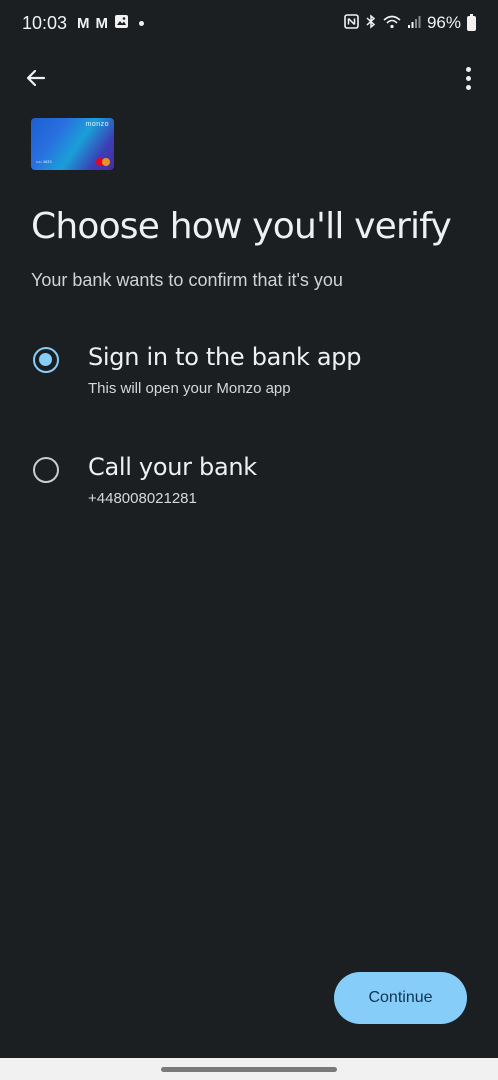 This screenshot has width=498, height=1080. Describe the element at coordinates (241, 226) in the screenshot. I see `page-title: Choose how you'll verify` at that location.